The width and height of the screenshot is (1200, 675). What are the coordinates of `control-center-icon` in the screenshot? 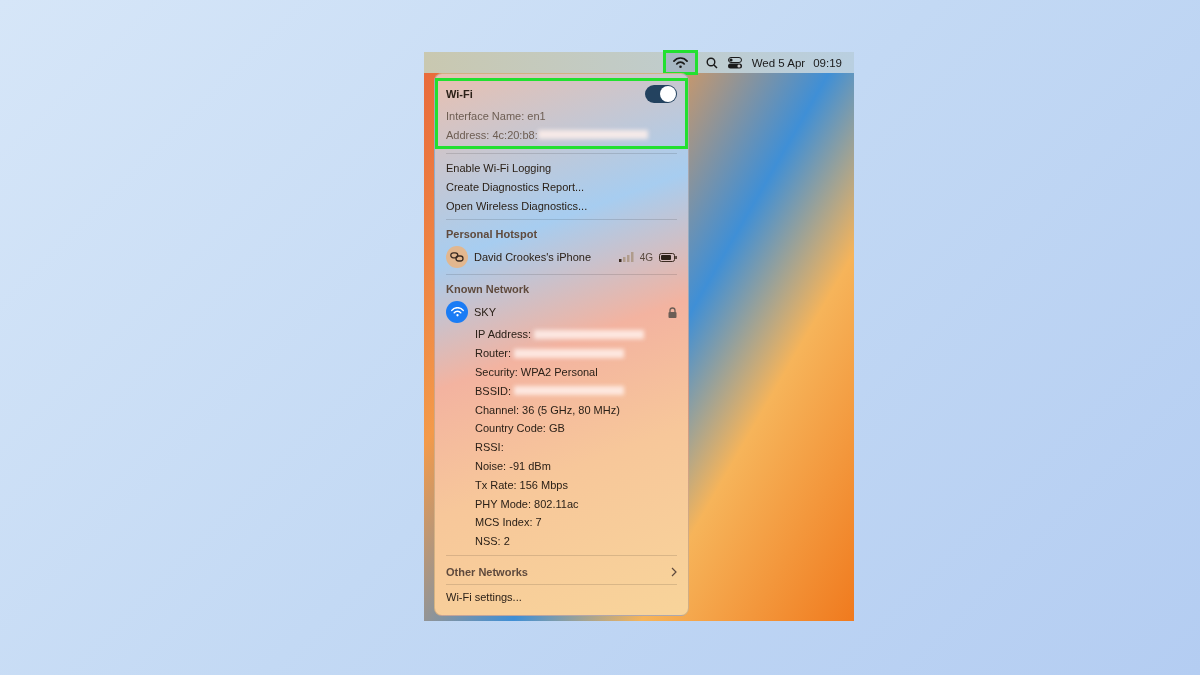 It's located at (734, 62).